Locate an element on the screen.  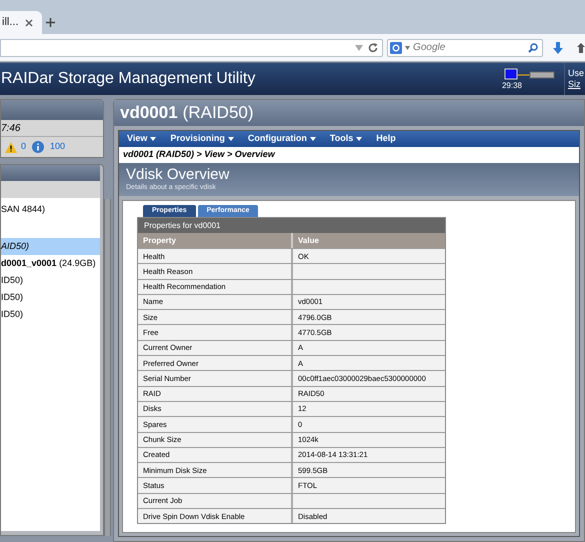
section-title: Vdisk Overview is located at coordinates (178, 174).